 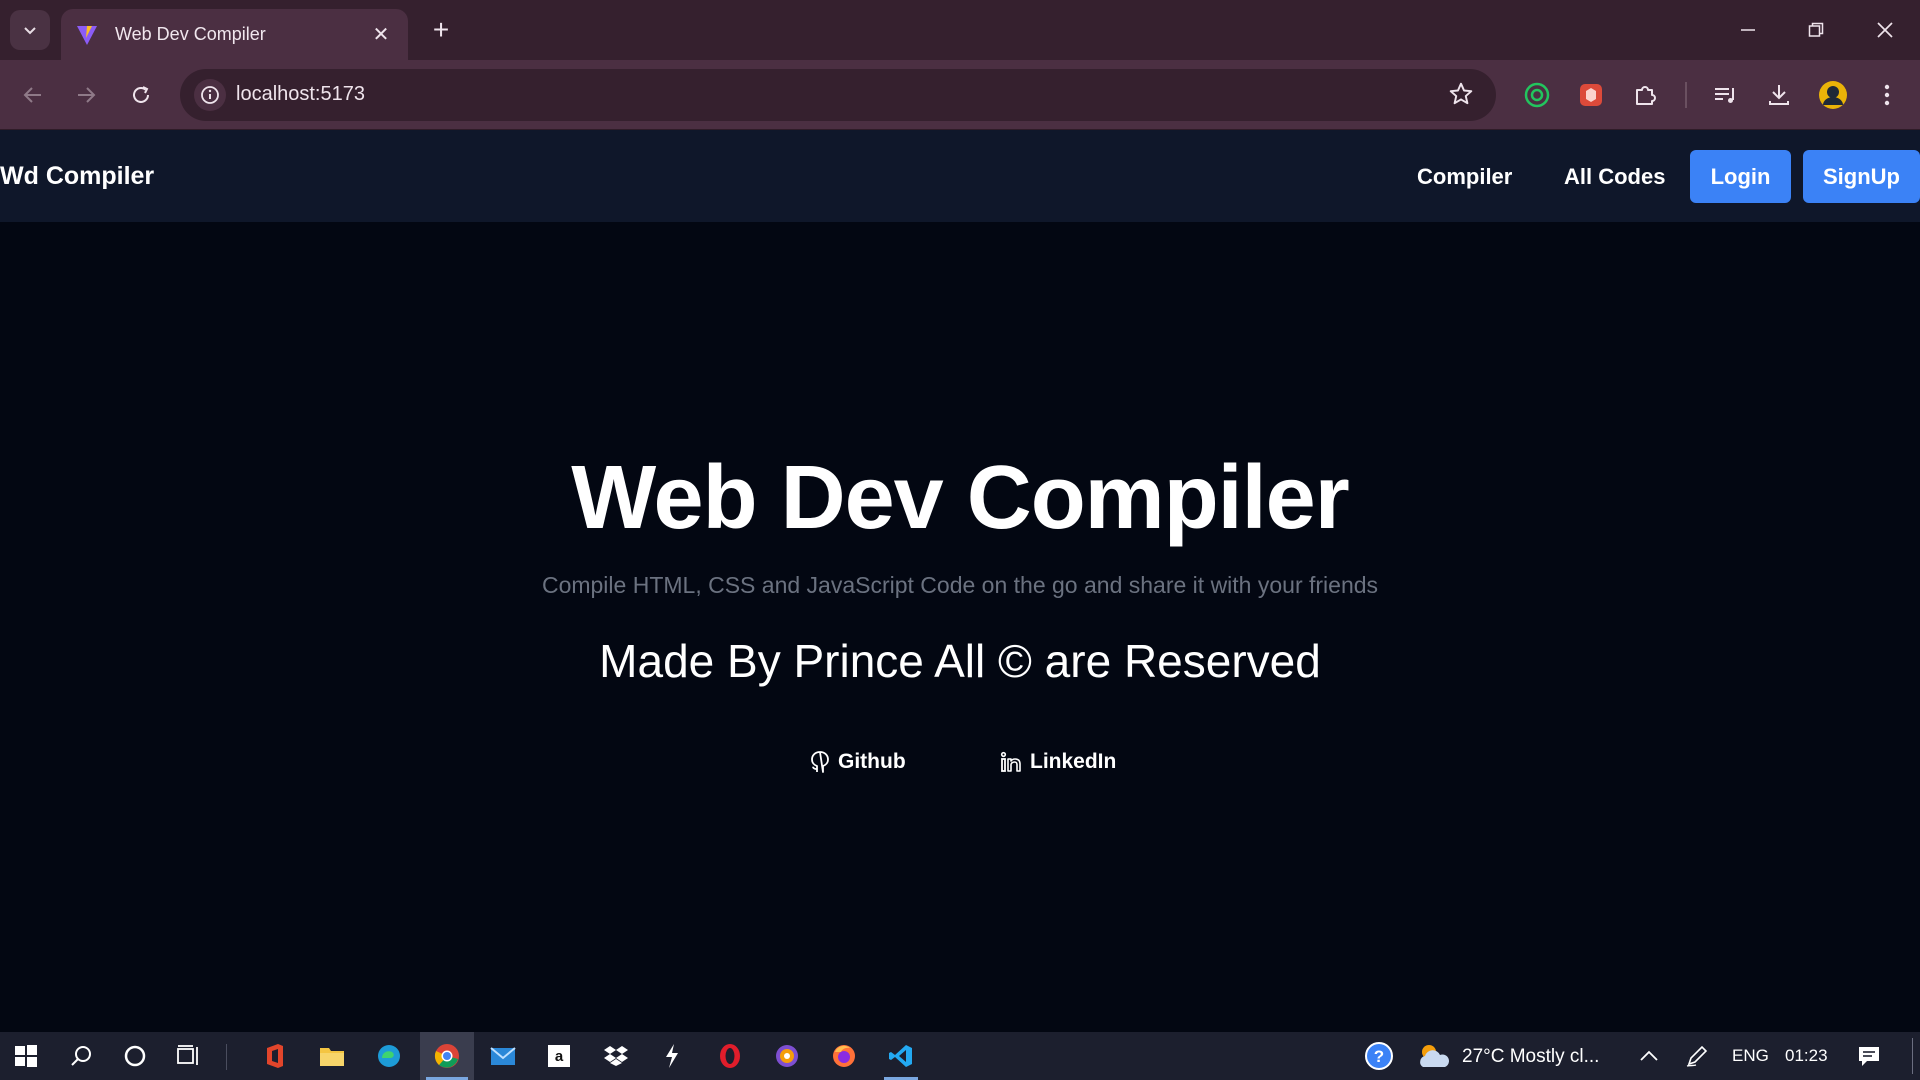 I want to click on amazon-icon: a, so click(x=559, y=1056).